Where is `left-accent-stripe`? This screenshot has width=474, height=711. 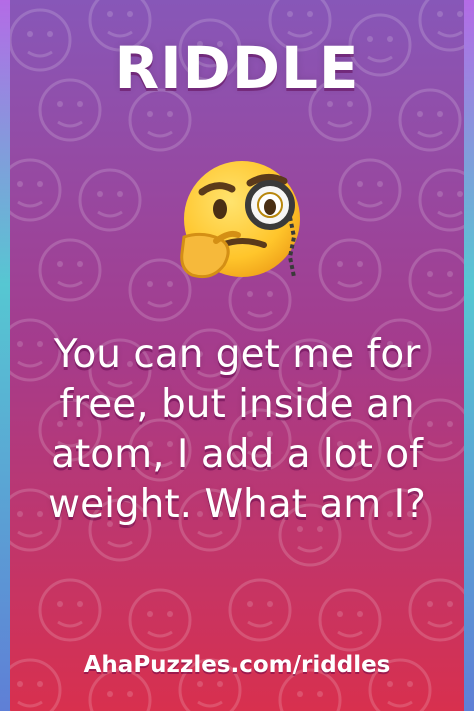 left-accent-stripe is located at coordinates (5, 355).